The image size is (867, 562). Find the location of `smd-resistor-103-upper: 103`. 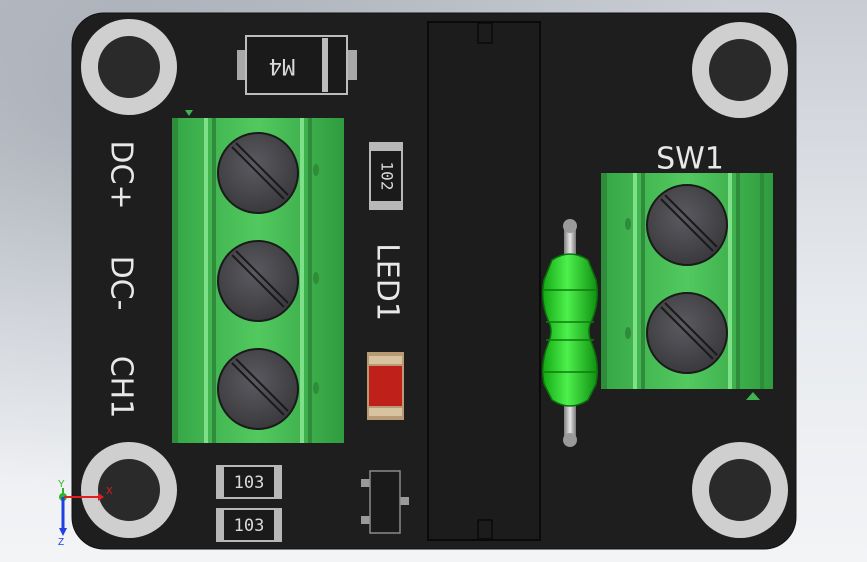

smd-resistor-103-upper: 103 is located at coordinates (249, 482).